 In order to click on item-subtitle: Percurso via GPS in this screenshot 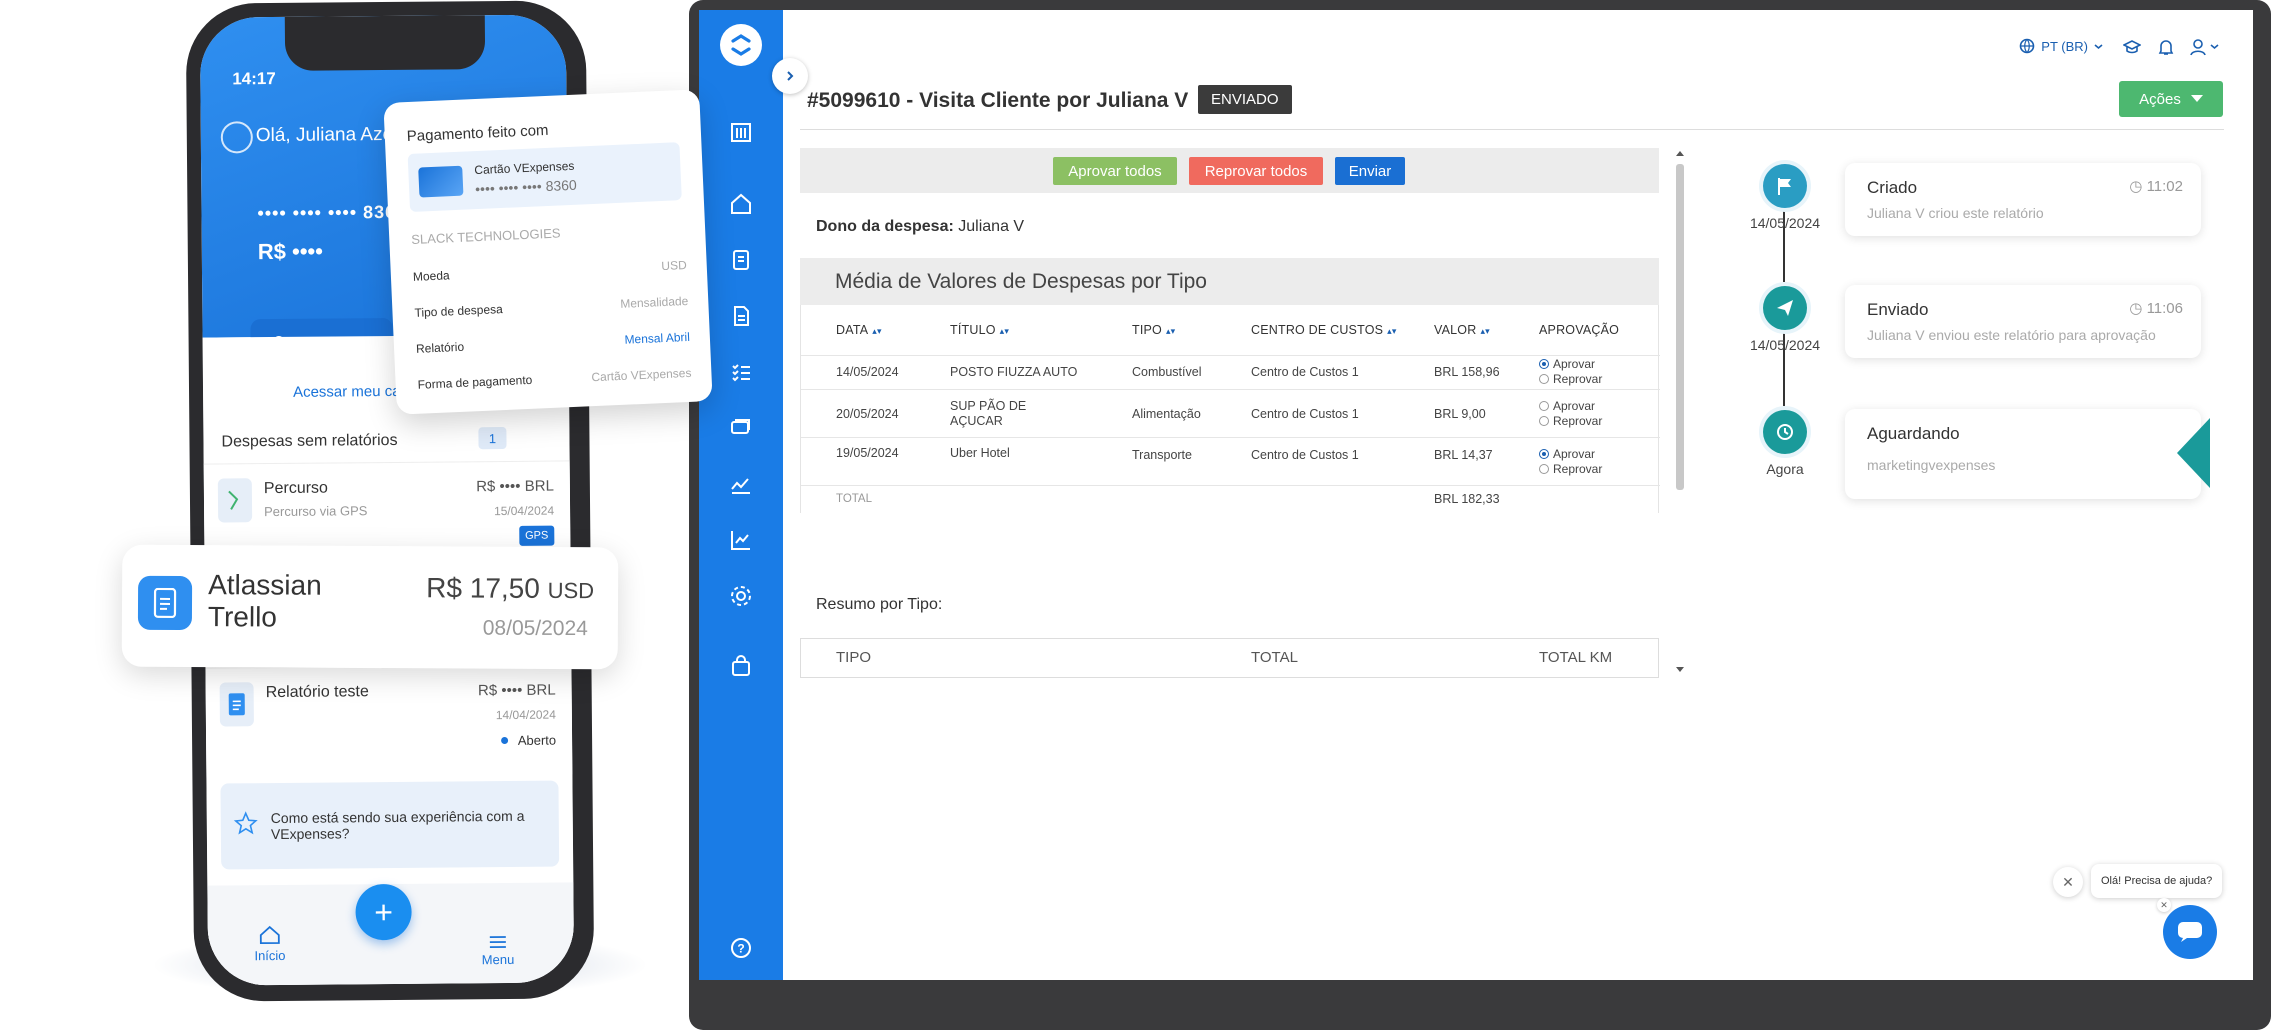, I will do `click(316, 511)`.